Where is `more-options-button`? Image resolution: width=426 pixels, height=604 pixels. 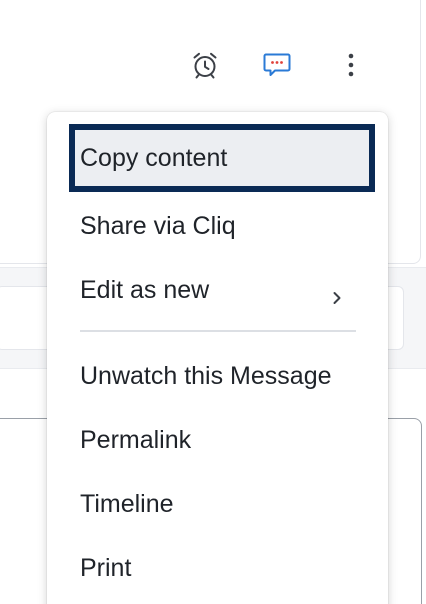 more-options-button is located at coordinates (351, 65).